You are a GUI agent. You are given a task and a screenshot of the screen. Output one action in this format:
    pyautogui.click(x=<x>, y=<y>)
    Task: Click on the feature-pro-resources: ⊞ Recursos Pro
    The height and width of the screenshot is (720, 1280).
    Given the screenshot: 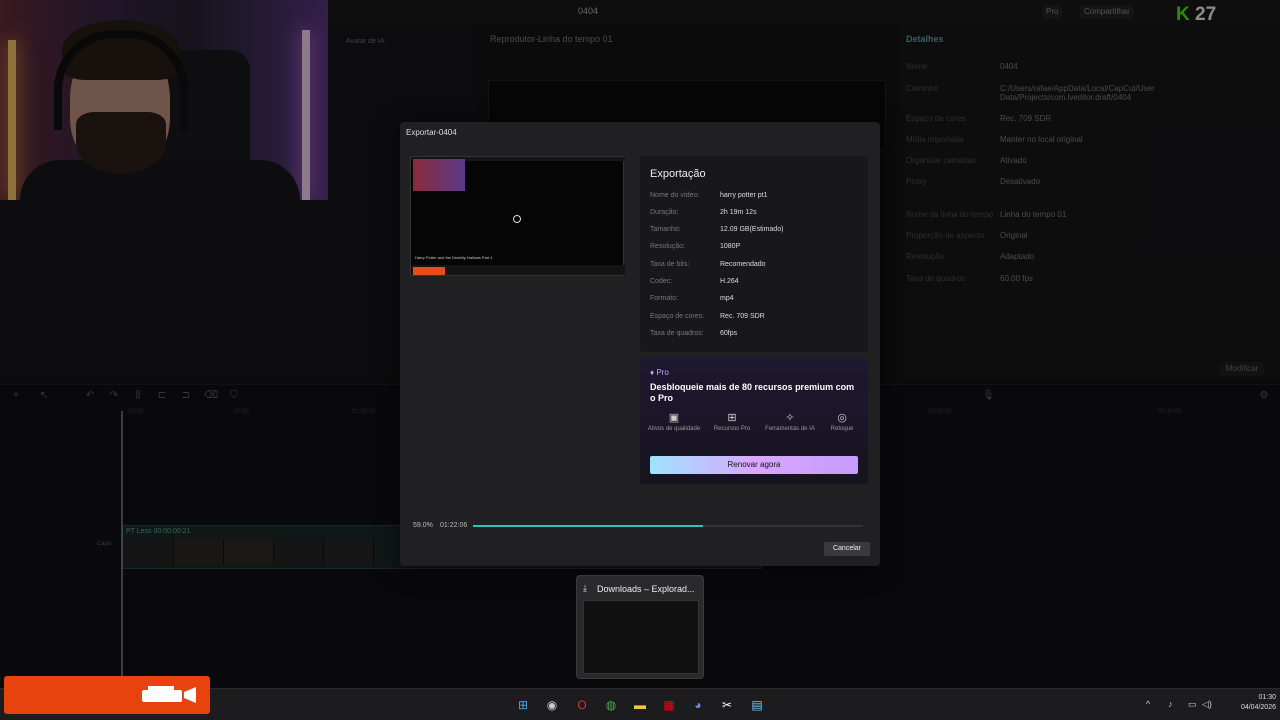 What is the action you would take?
    pyautogui.click(x=732, y=430)
    